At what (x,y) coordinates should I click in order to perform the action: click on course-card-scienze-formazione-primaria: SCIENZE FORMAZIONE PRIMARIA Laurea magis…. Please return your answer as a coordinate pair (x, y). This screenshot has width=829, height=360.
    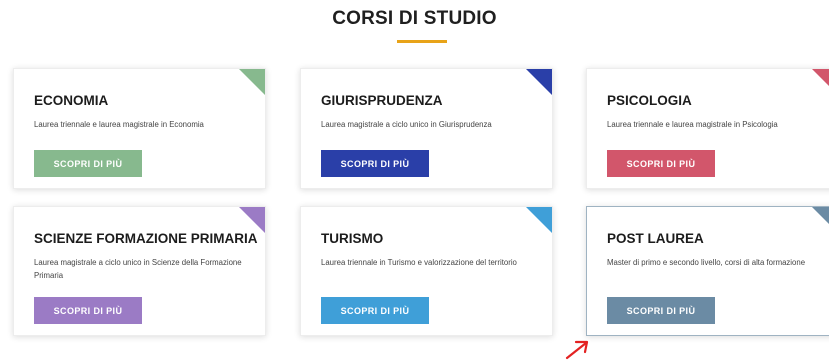
    Looking at the image, I should click on (139, 271).